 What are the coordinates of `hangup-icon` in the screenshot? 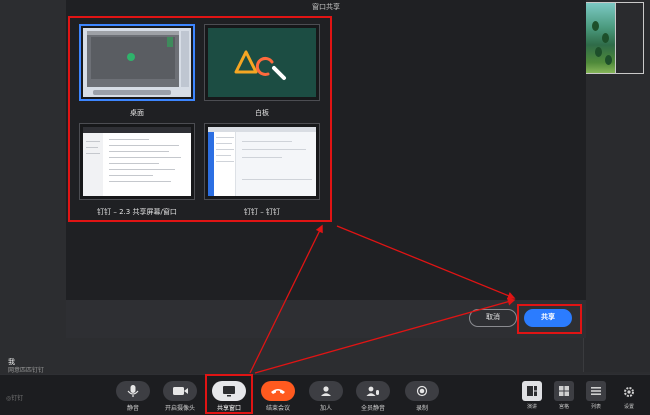 It's located at (278, 391).